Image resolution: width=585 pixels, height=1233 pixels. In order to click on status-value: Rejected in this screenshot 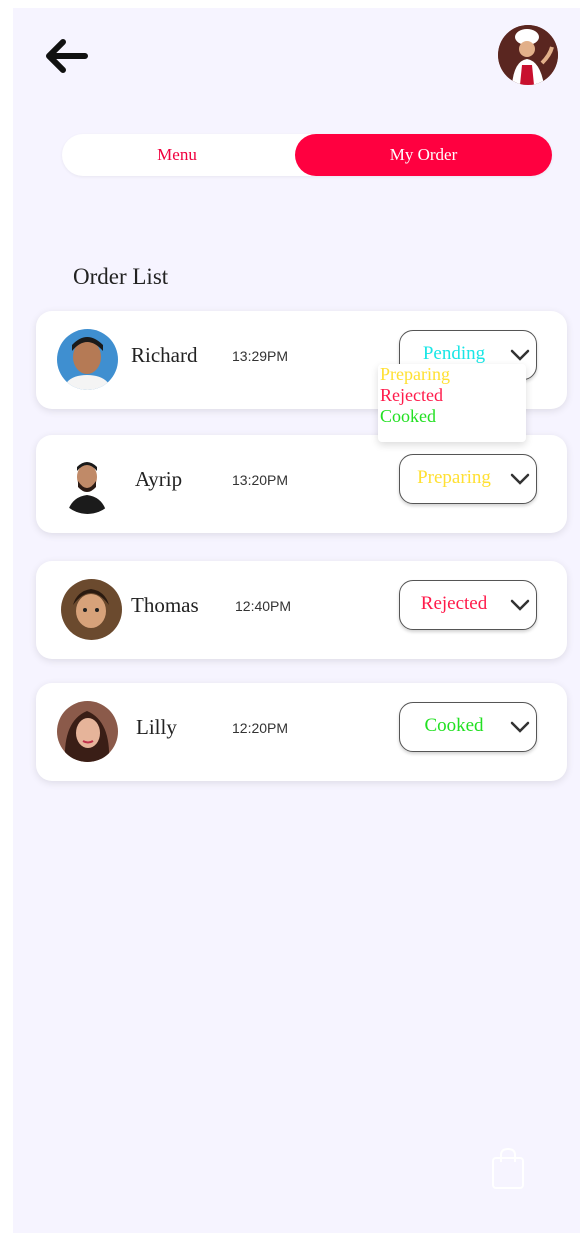, I will do `click(454, 603)`.